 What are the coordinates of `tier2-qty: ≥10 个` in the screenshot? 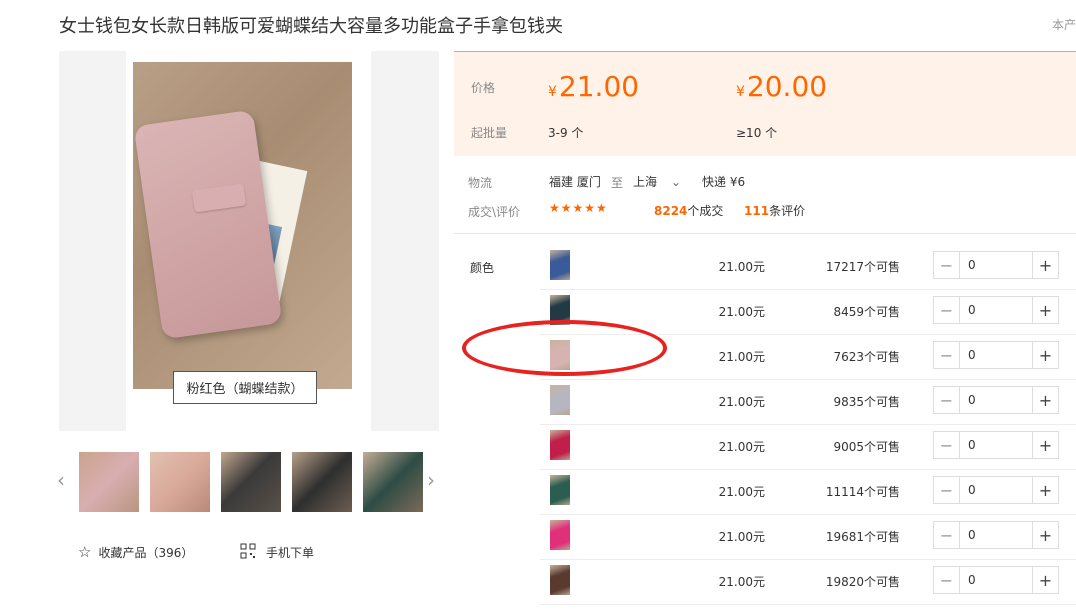 It's located at (757, 133).